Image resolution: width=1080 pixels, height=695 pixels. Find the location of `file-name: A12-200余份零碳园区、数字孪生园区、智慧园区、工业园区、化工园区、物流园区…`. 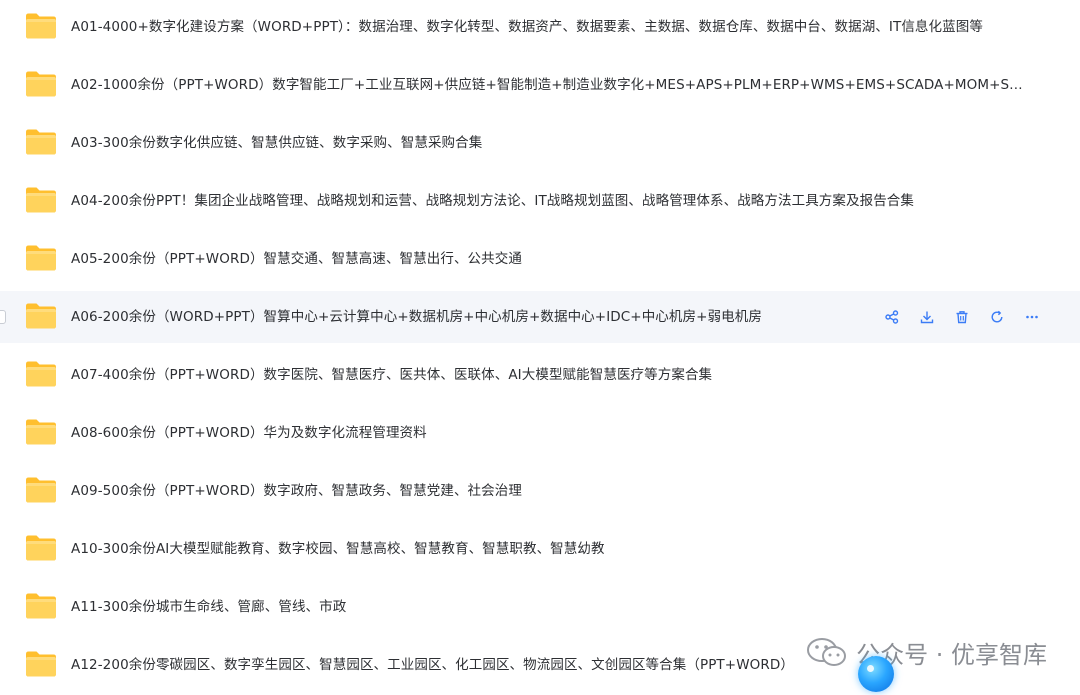

file-name: A12-200余份零碳园区、数字孪生园区、智慧园区、工业园区、化工园区、物流园区… is located at coordinates (432, 665).